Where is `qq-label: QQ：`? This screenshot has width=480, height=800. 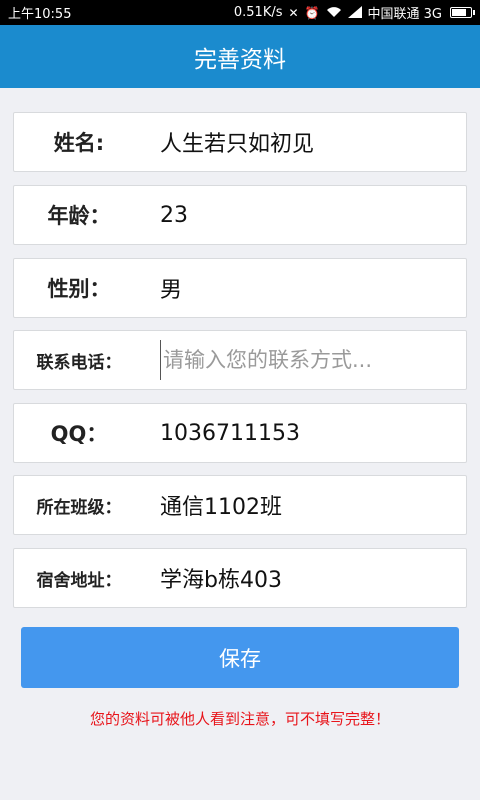
qq-label: QQ： is located at coordinates (79, 434).